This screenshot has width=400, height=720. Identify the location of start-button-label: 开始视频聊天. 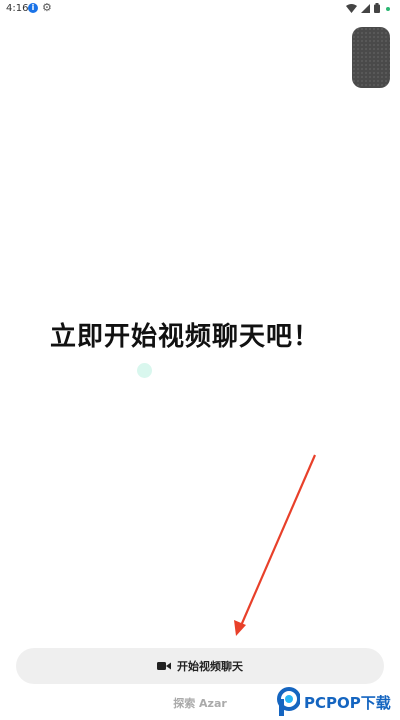
(210, 667).